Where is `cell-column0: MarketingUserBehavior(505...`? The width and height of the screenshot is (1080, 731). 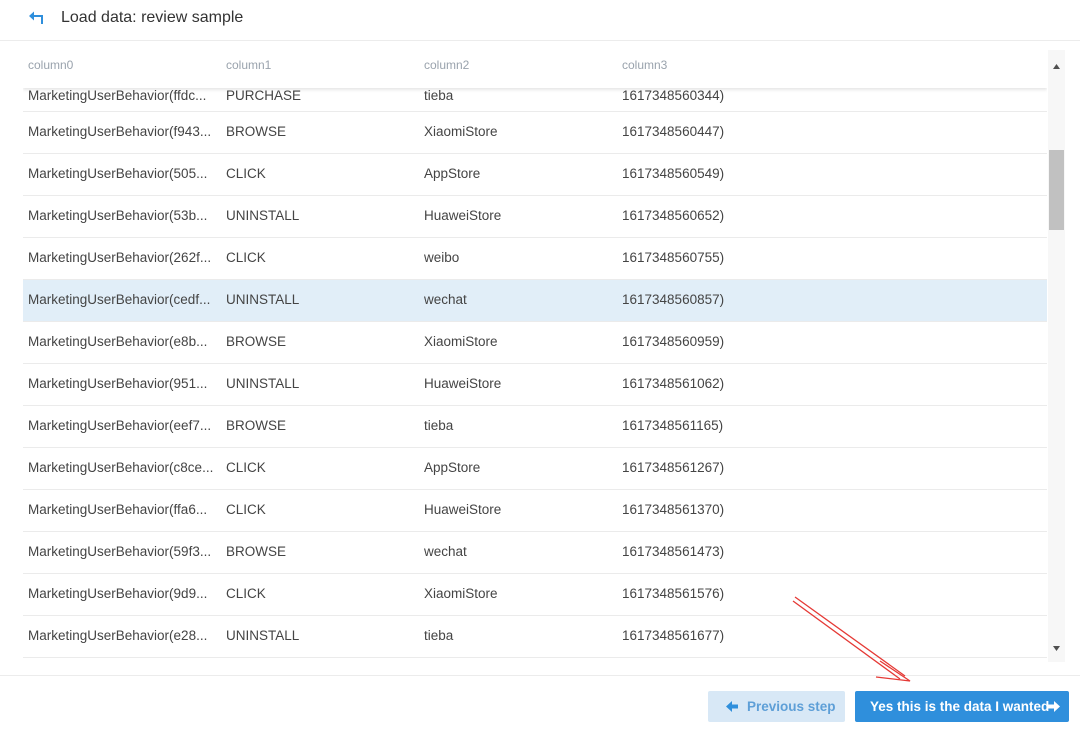 cell-column0: MarketingUserBehavior(505... is located at coordinates (118, 173).